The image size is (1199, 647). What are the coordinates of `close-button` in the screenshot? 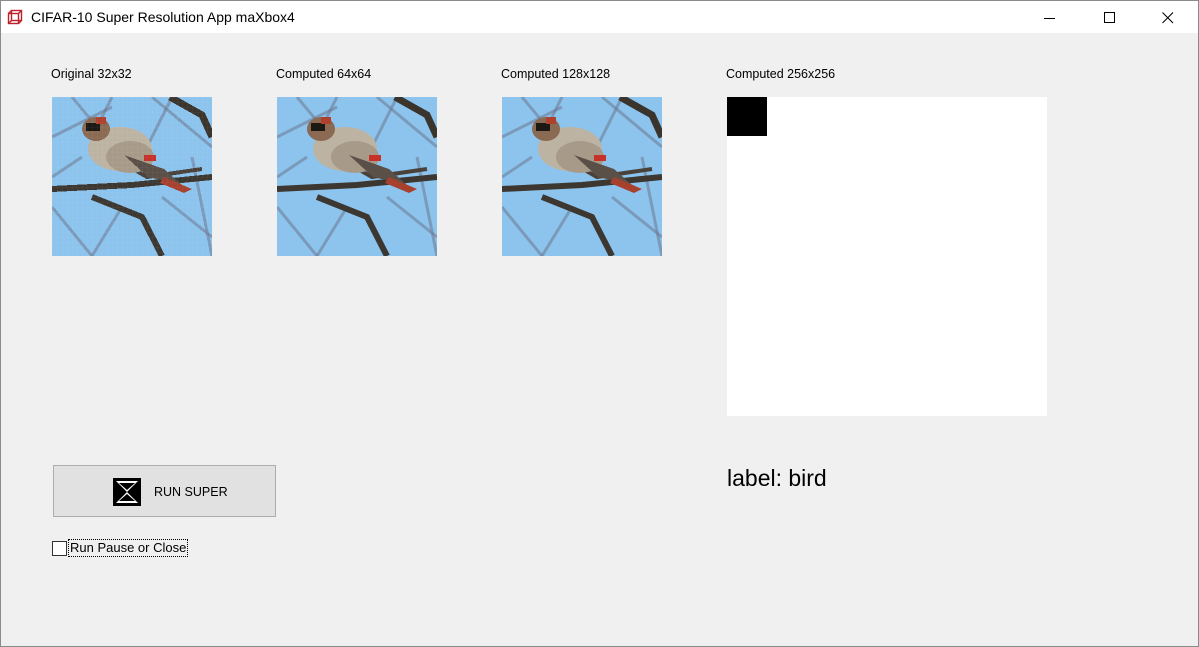 It's located at (1168, 17).